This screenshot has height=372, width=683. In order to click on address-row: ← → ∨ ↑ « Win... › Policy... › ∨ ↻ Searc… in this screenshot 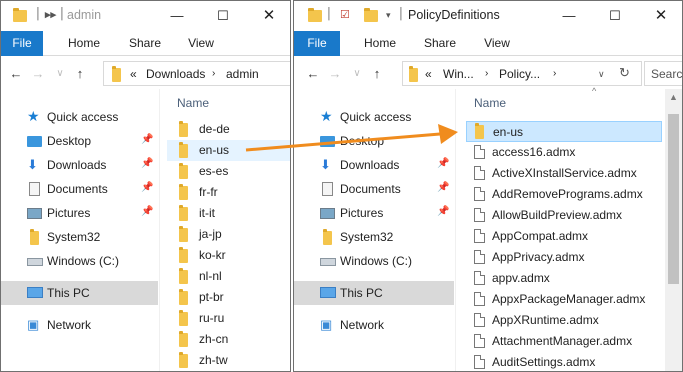, I will do `click(488, 73)`.